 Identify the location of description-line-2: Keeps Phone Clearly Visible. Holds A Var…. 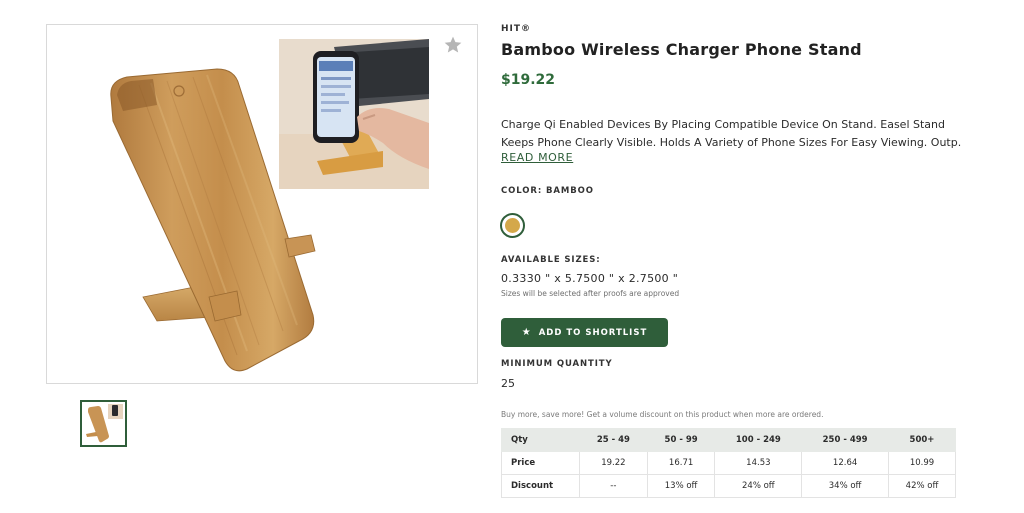
(731, 142).